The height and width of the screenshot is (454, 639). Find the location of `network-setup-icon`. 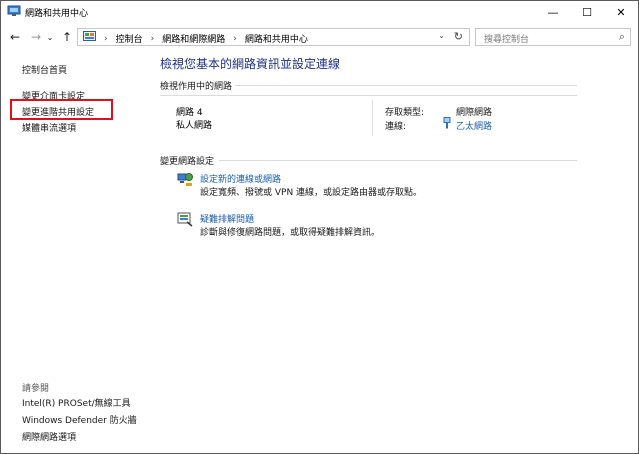

network-setup-icon is located at coordinates (185, 179).